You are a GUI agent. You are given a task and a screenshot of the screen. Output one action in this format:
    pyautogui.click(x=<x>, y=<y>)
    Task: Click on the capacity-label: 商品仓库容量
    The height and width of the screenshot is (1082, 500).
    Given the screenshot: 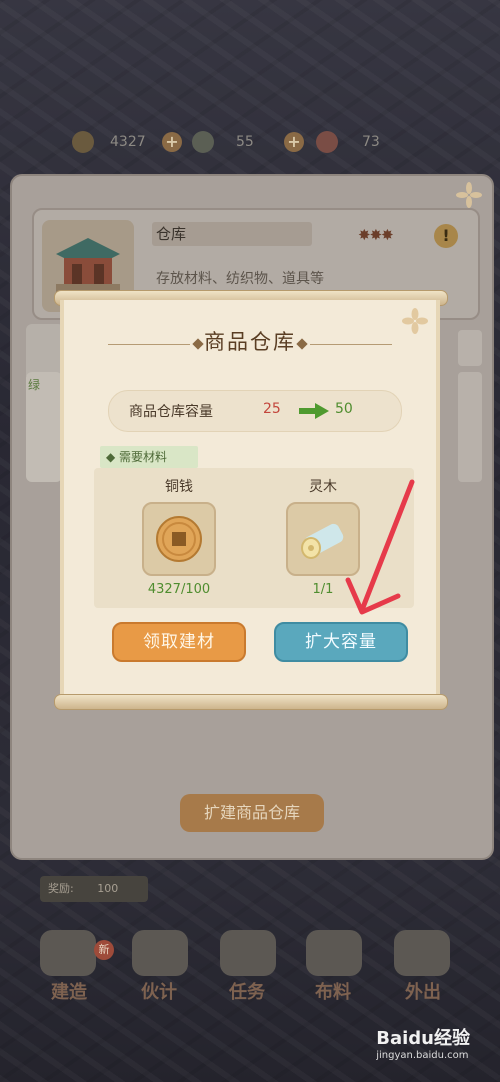 What is the action you would take?
    pyautogui.click(x=171, y=412)
    